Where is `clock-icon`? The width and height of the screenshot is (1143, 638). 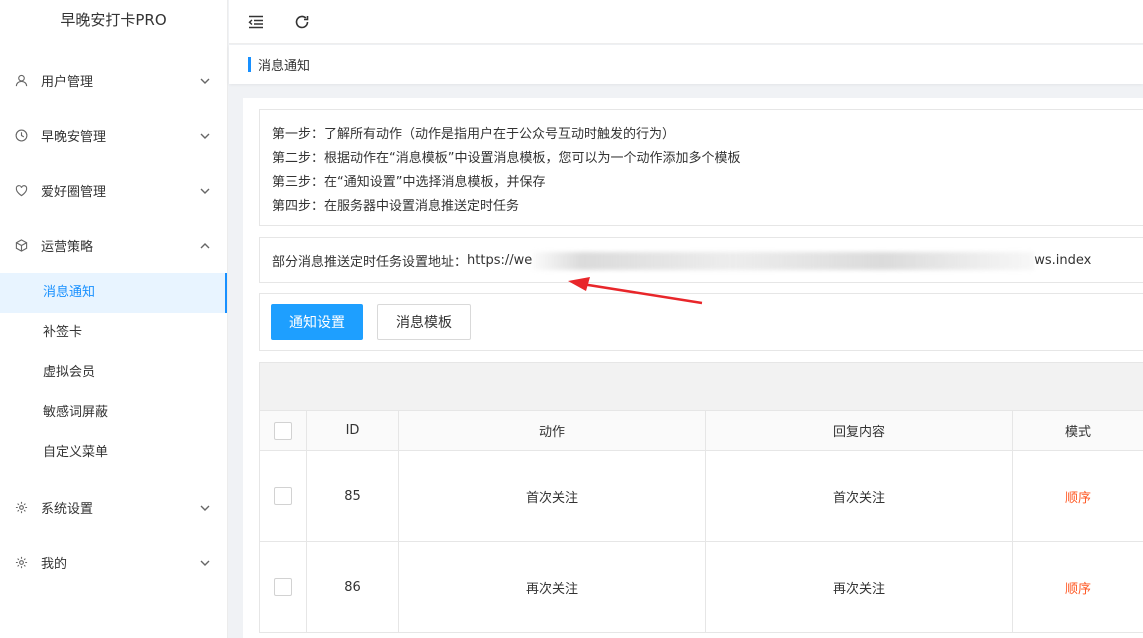
clock-icon is located at coordinates (21, 136).